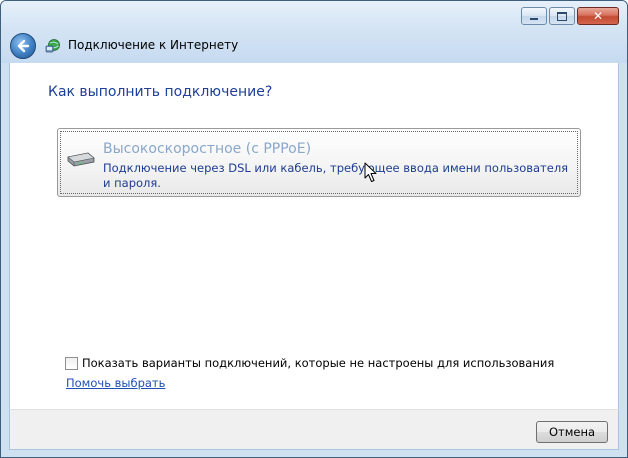  Describe the element at coordinates (370, 172) in the screenshot. I see `mouse-cursor-icon` at that location.